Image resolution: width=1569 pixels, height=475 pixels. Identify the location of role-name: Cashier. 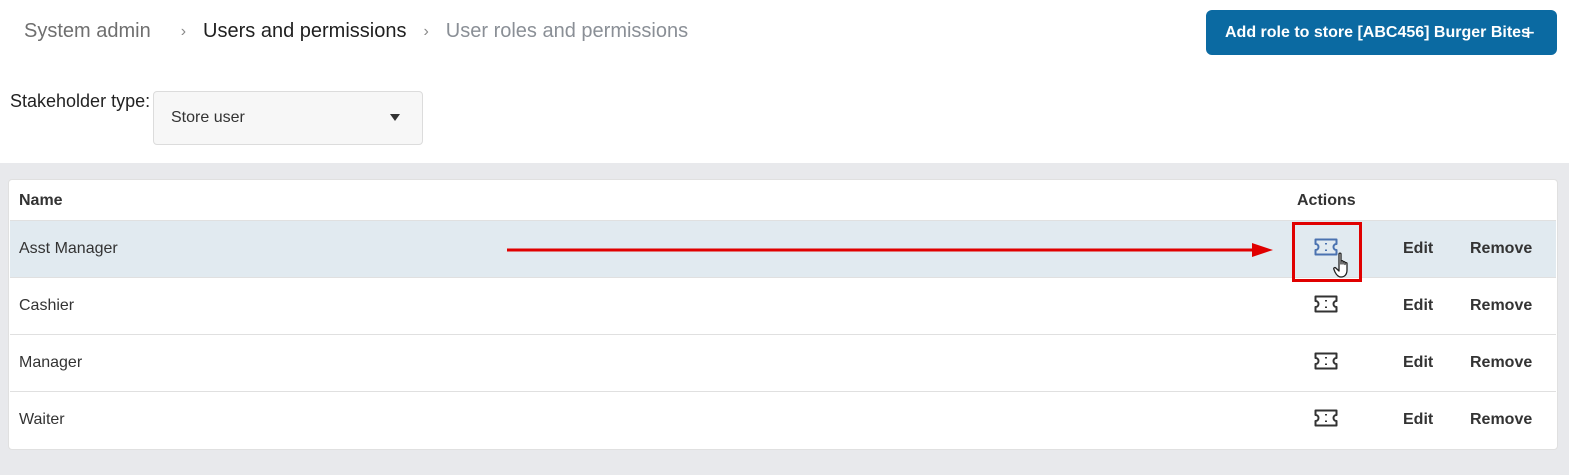
(47, 305).